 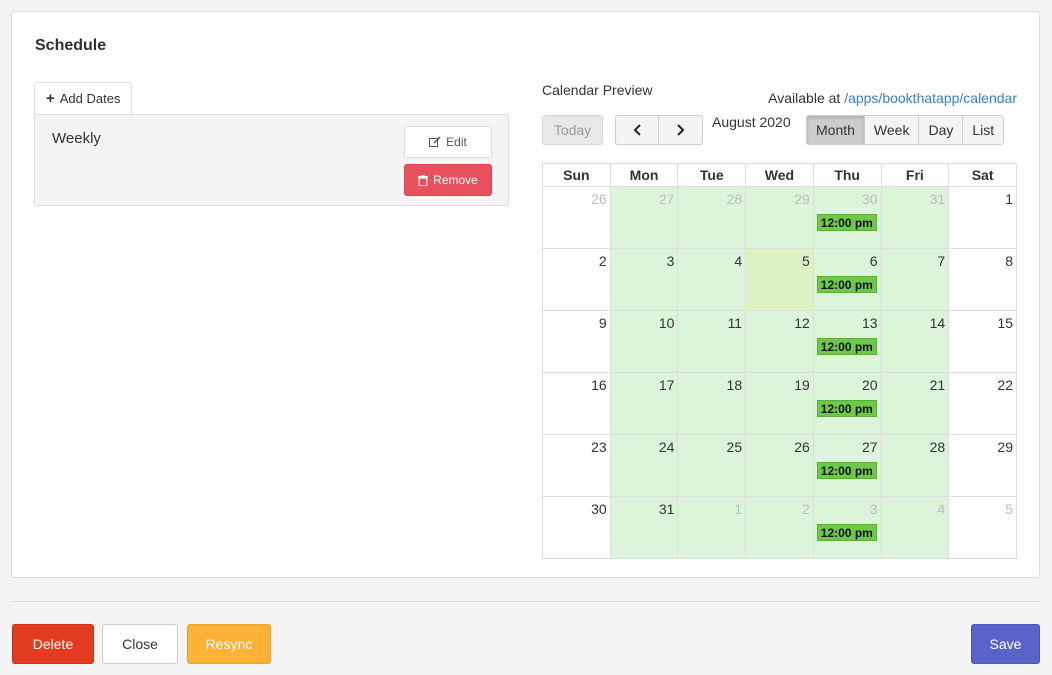 What do you see at coordinates (90, 98) in the screenshot?
I see `add-dates-label: Add Dates` at bounding box center [90, 98].